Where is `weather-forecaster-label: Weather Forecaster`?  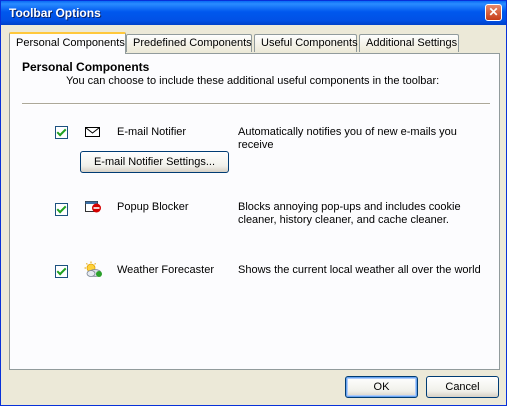 weather-forecaster-label: Weather Forecaster is located at coordinates (166, 270).